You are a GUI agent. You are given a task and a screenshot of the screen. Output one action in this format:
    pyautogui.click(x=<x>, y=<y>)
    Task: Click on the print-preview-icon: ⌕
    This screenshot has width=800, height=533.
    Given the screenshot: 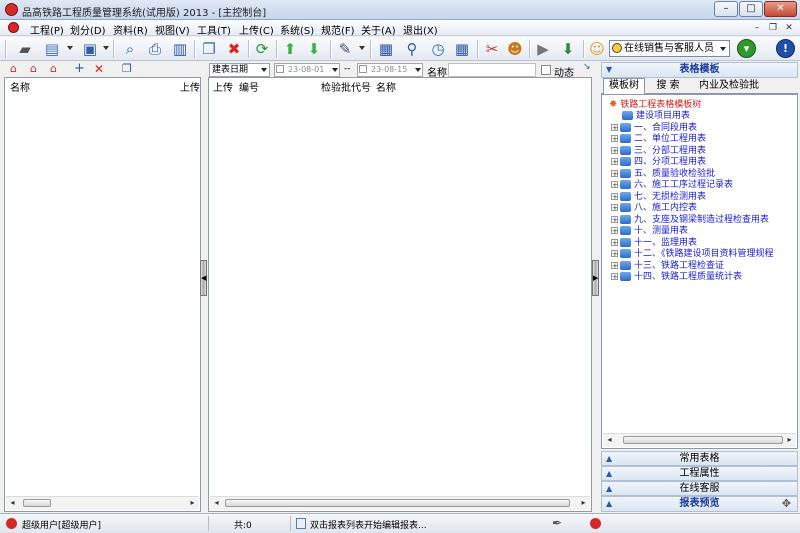 What is the action you would take?
    pyautogui.click(x=130, y=49)
    